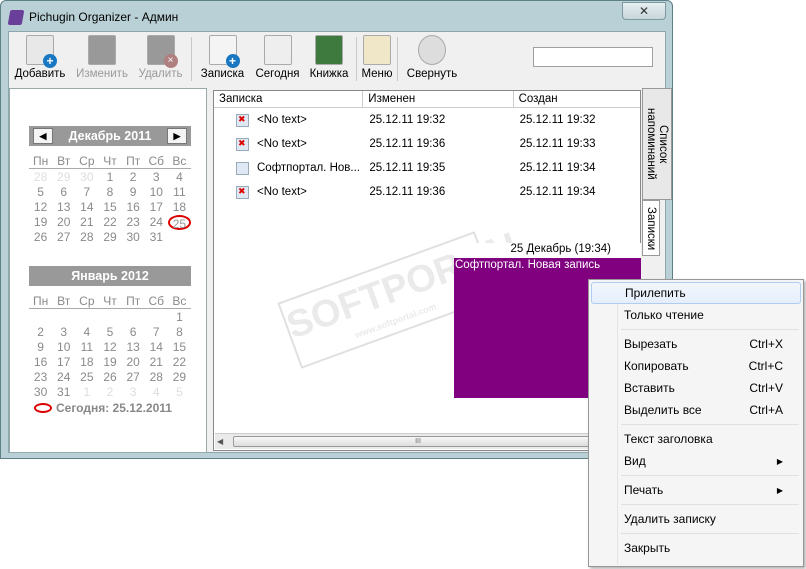  Describe the element at coordinates (696, 461) in the screenshot. I see `menu-item: Вид ▶` at that location.